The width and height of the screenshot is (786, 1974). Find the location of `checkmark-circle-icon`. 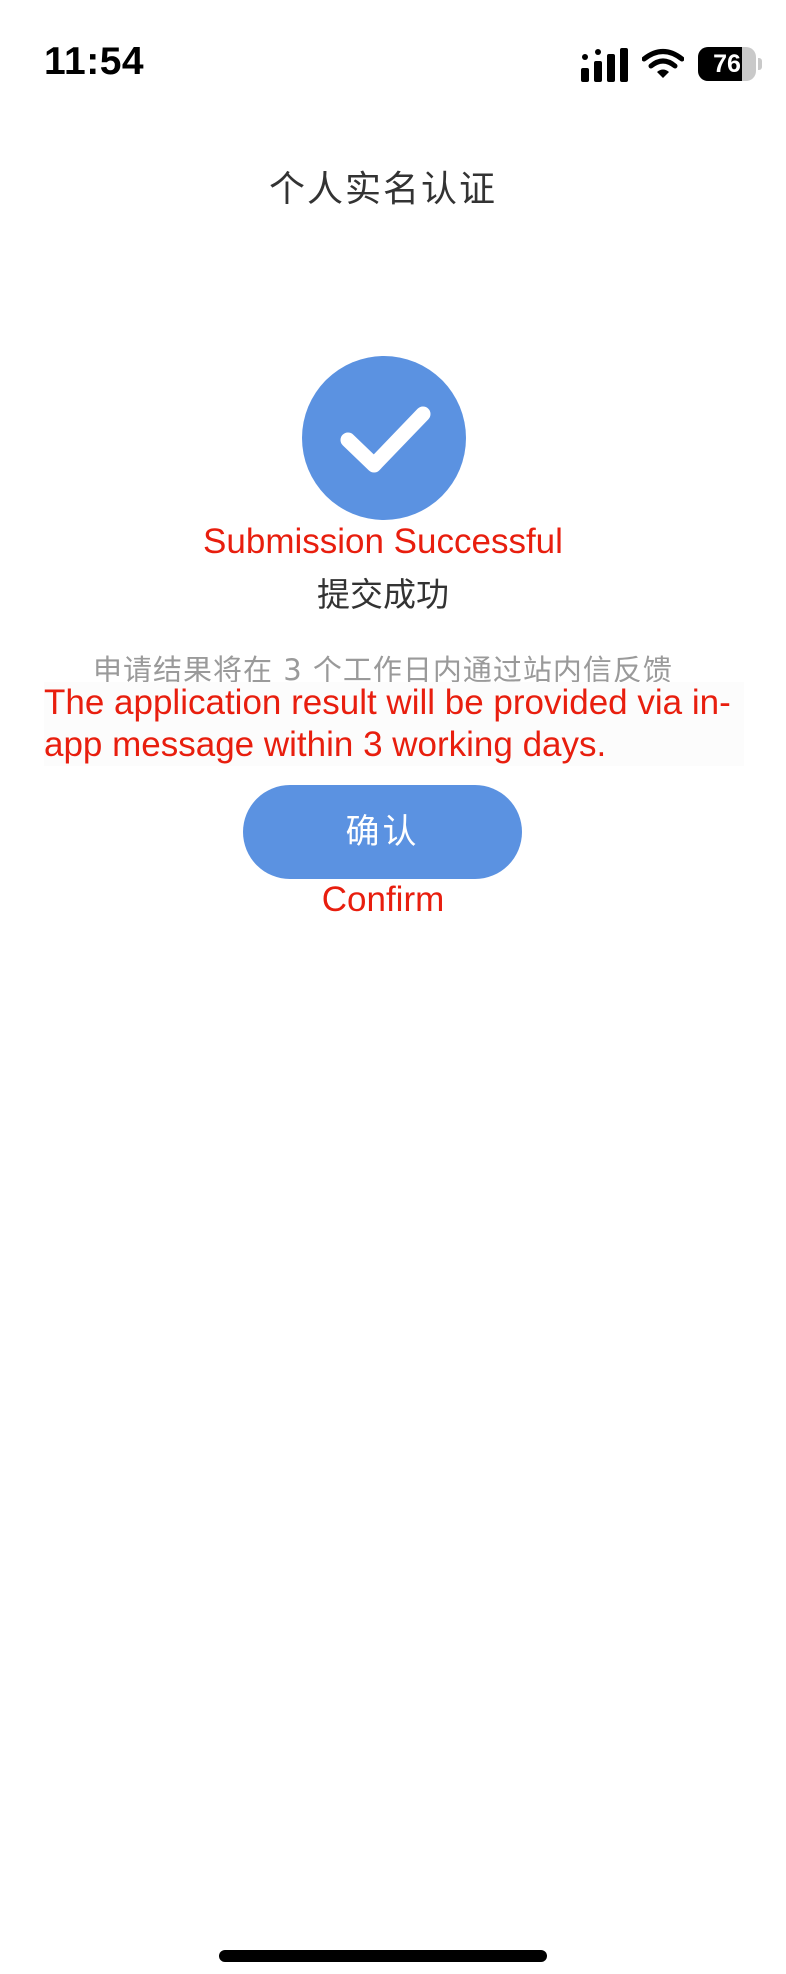

checkmark-circle-icon is located at coordinates (384, 438).